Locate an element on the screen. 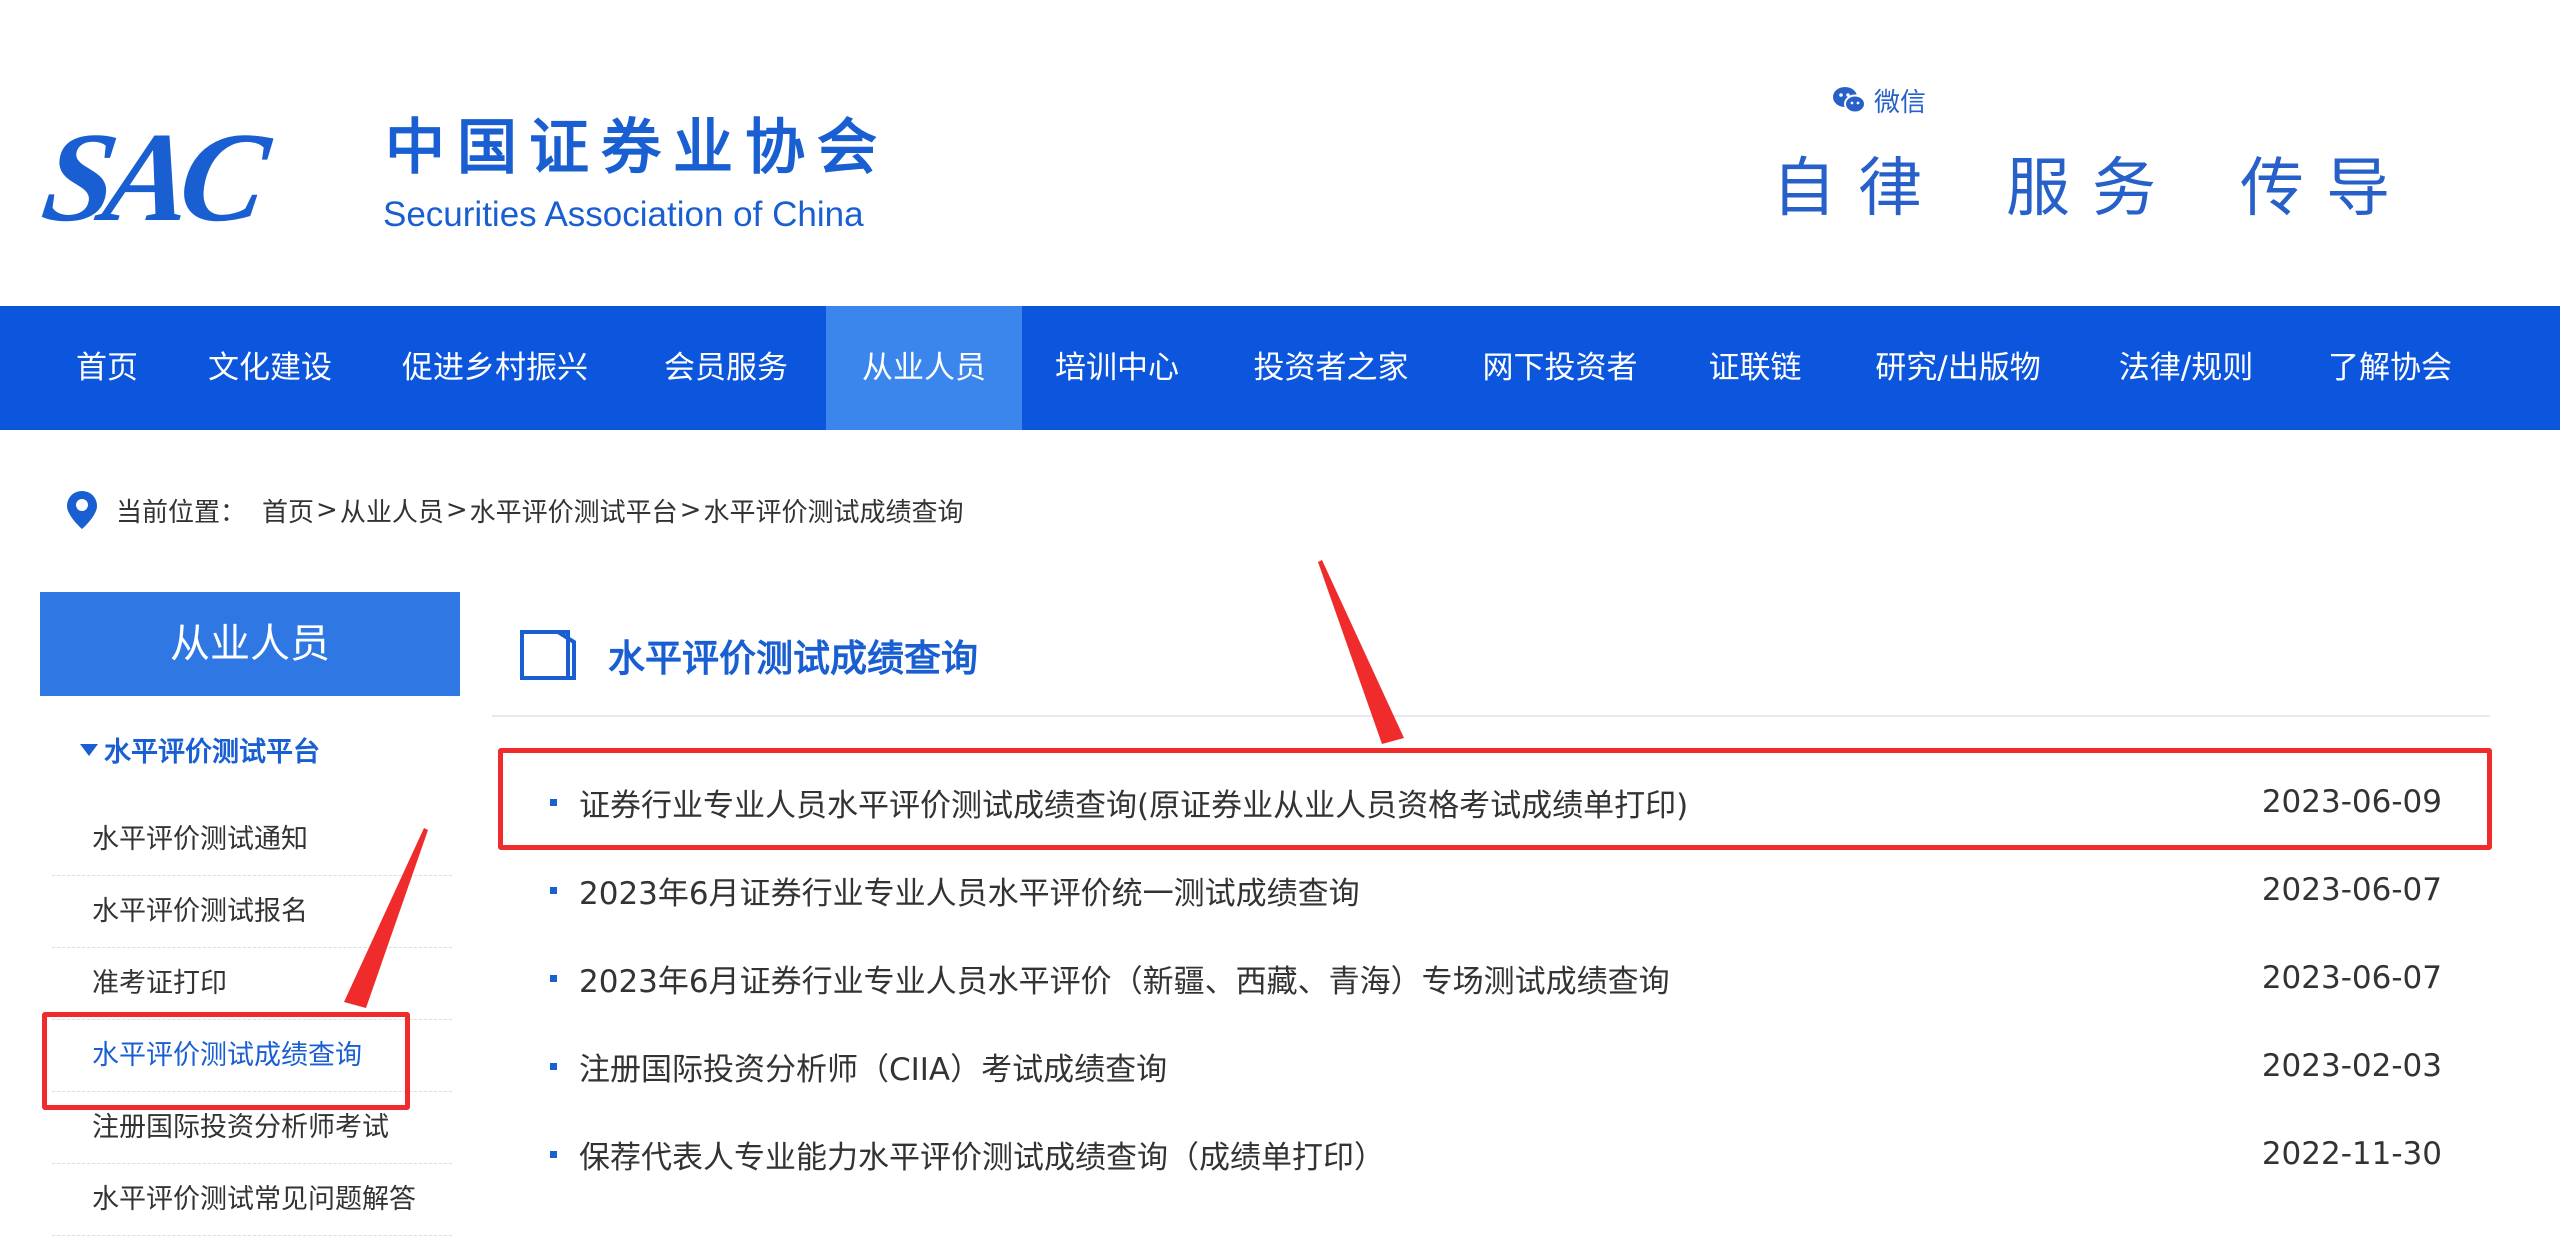  nav-item-practitioners: 从业人员 is located at coordinates (924, 368).